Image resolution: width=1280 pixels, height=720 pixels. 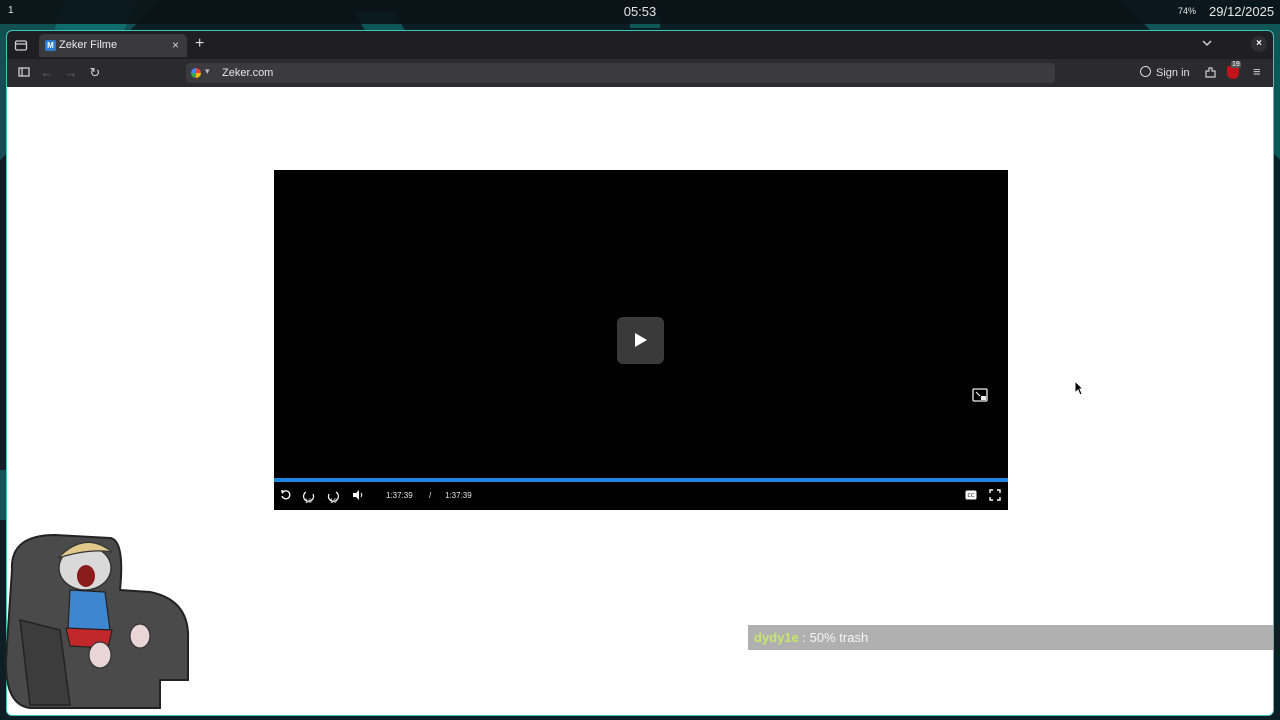 I want to click on top-panel: 1 05:53 74% 29/12/2025, so click(x=640, y=12).